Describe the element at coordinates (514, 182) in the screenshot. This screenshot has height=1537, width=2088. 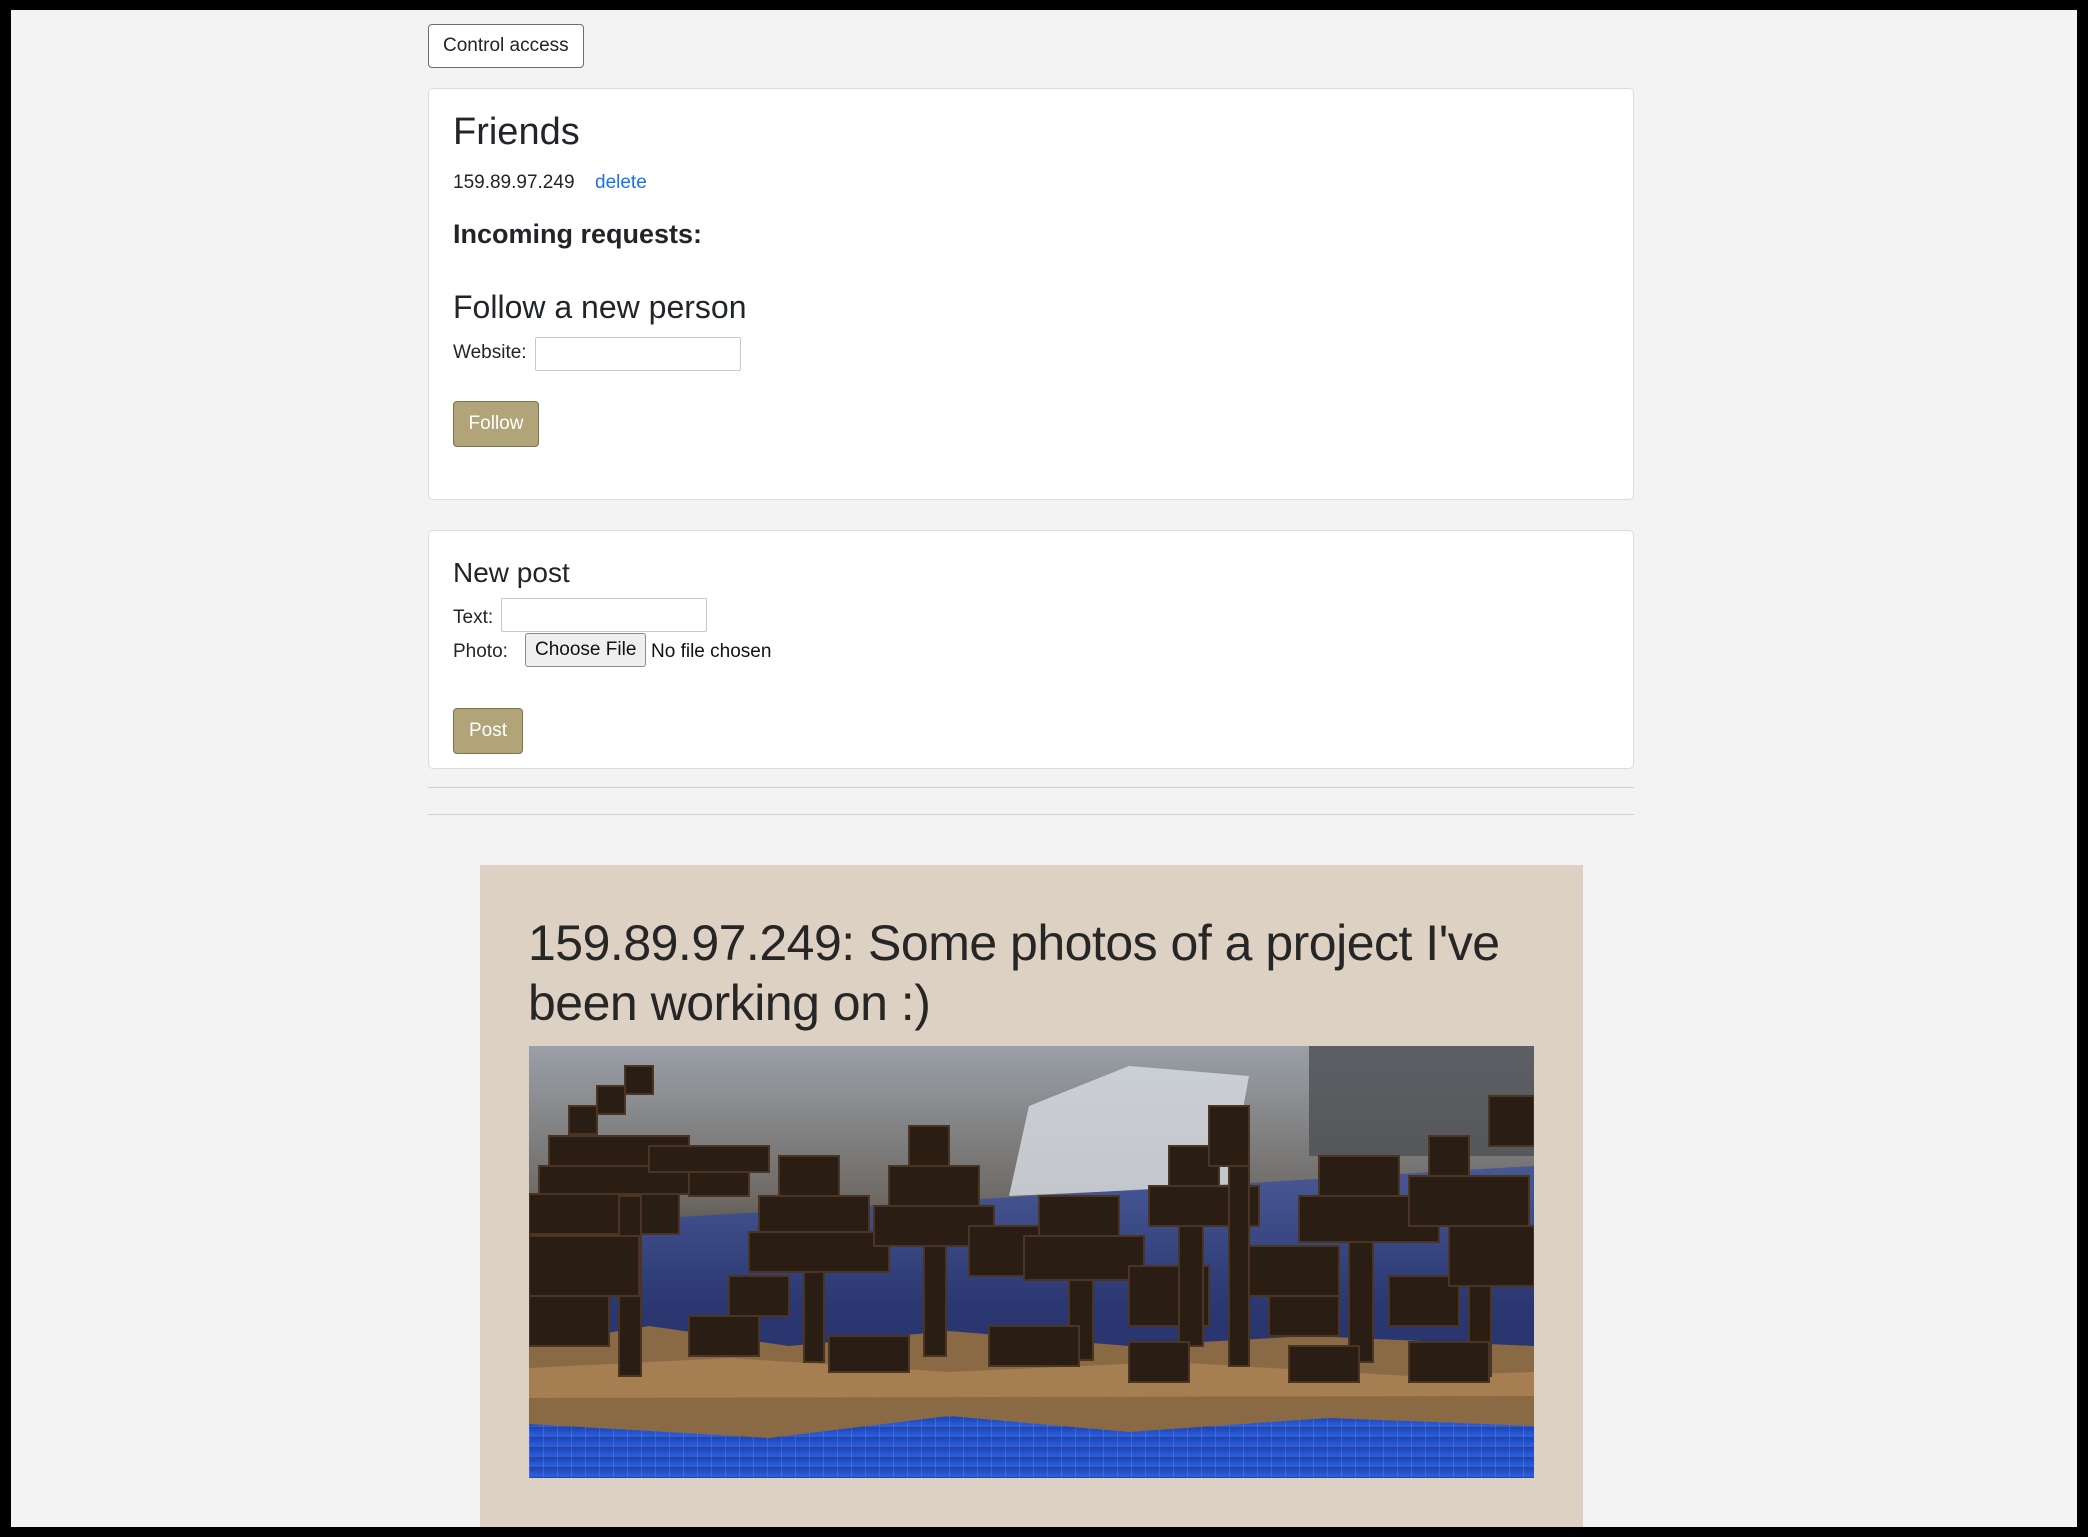
I see `friend-address: 159.89.97.249` at that location.